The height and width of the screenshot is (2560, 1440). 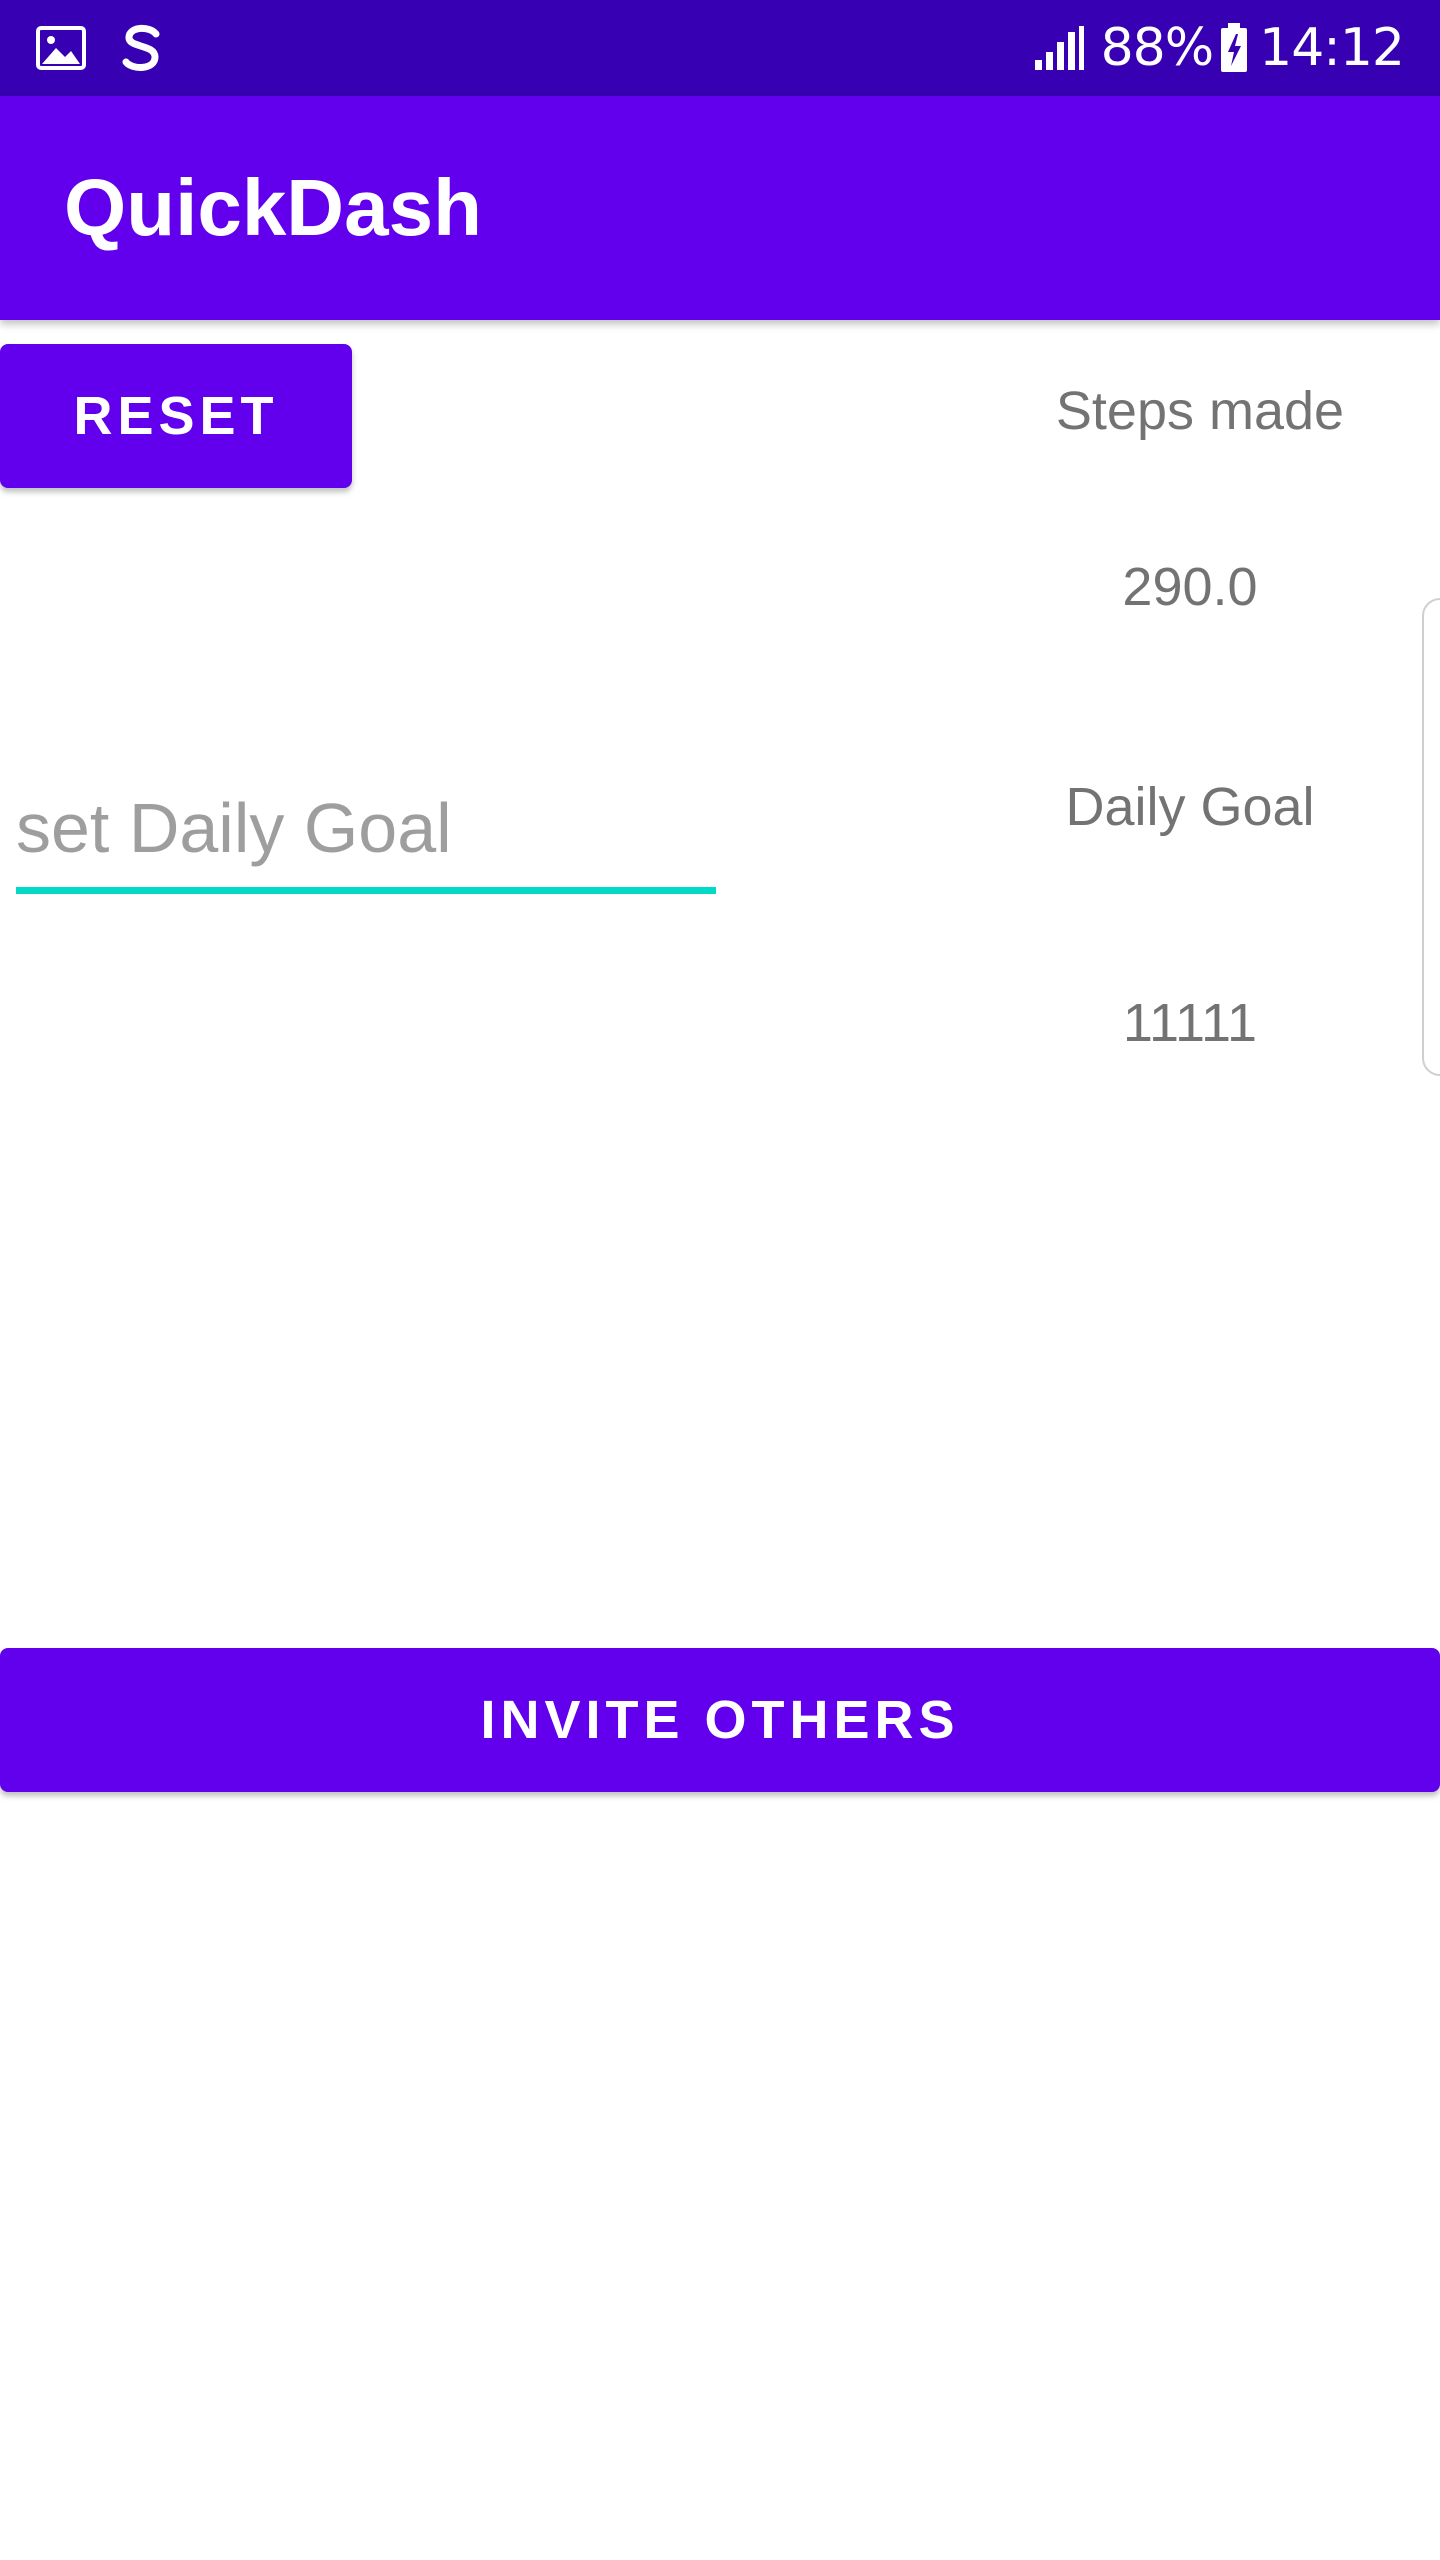 I want to click on steps-made-label: Steps made, so click(x=1200, y=411).